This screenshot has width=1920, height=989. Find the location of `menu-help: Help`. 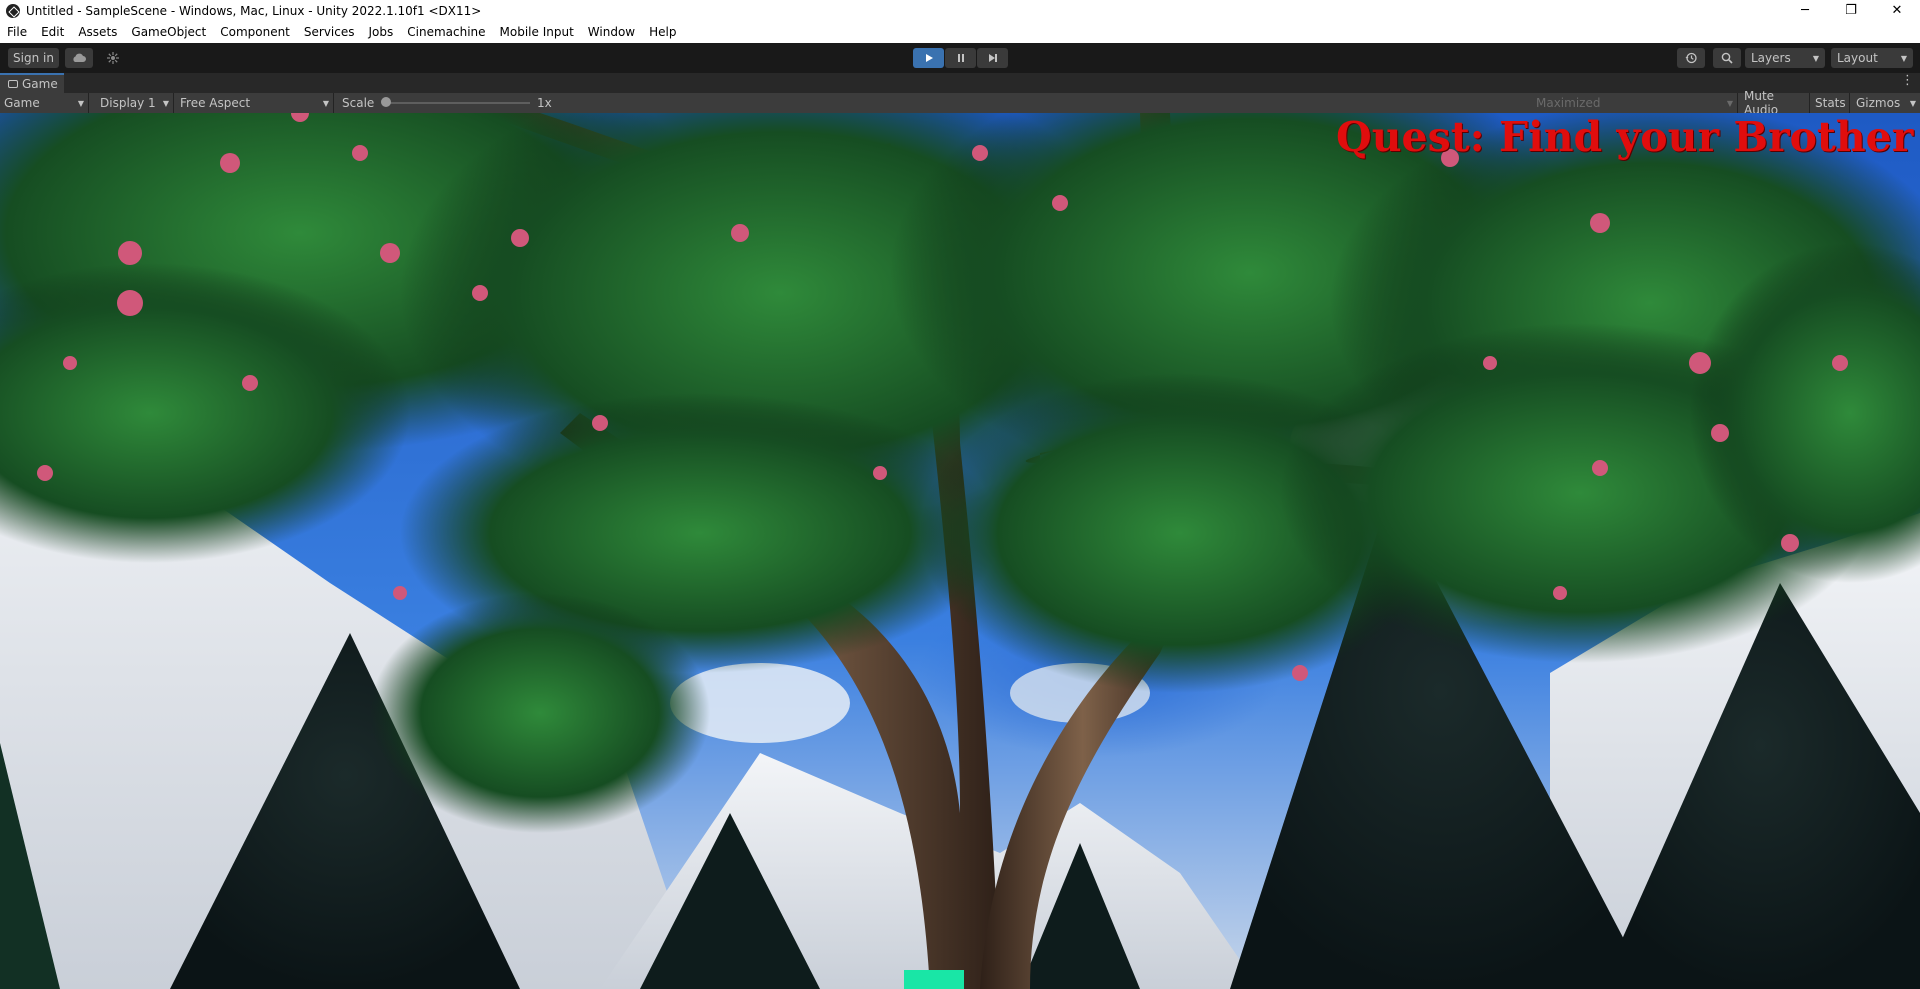

menu-help: Help is located at coordinates (662, 32).